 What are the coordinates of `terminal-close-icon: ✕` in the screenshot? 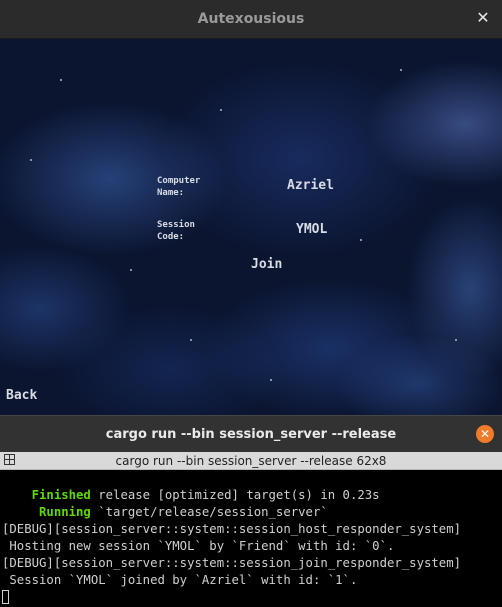 It's located at (485, 434).